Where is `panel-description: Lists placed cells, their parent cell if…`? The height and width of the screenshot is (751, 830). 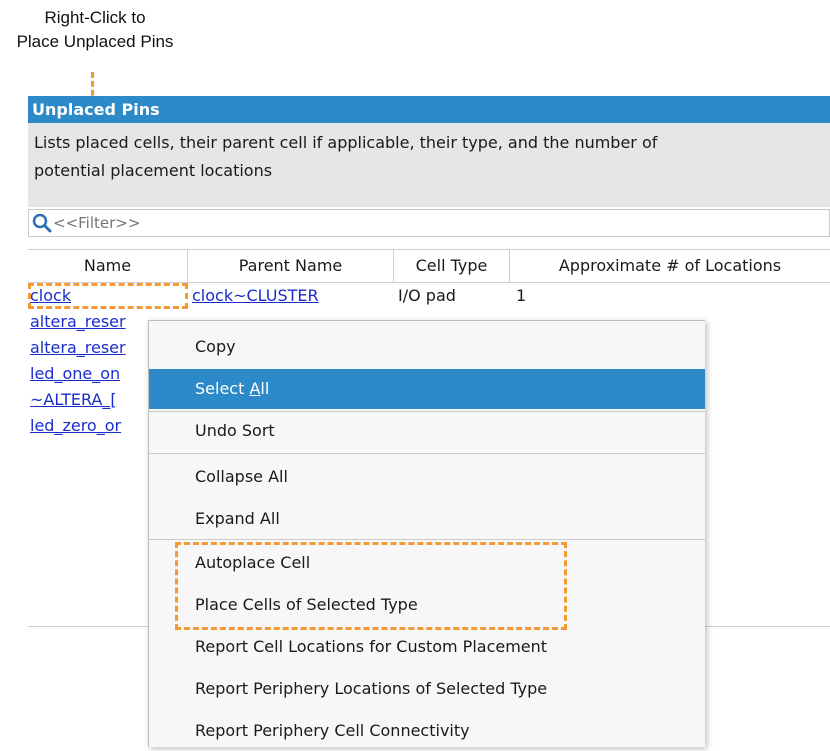 panel-description: Lists placed cells, their parent cell if… is located at coordinates (429, 165).